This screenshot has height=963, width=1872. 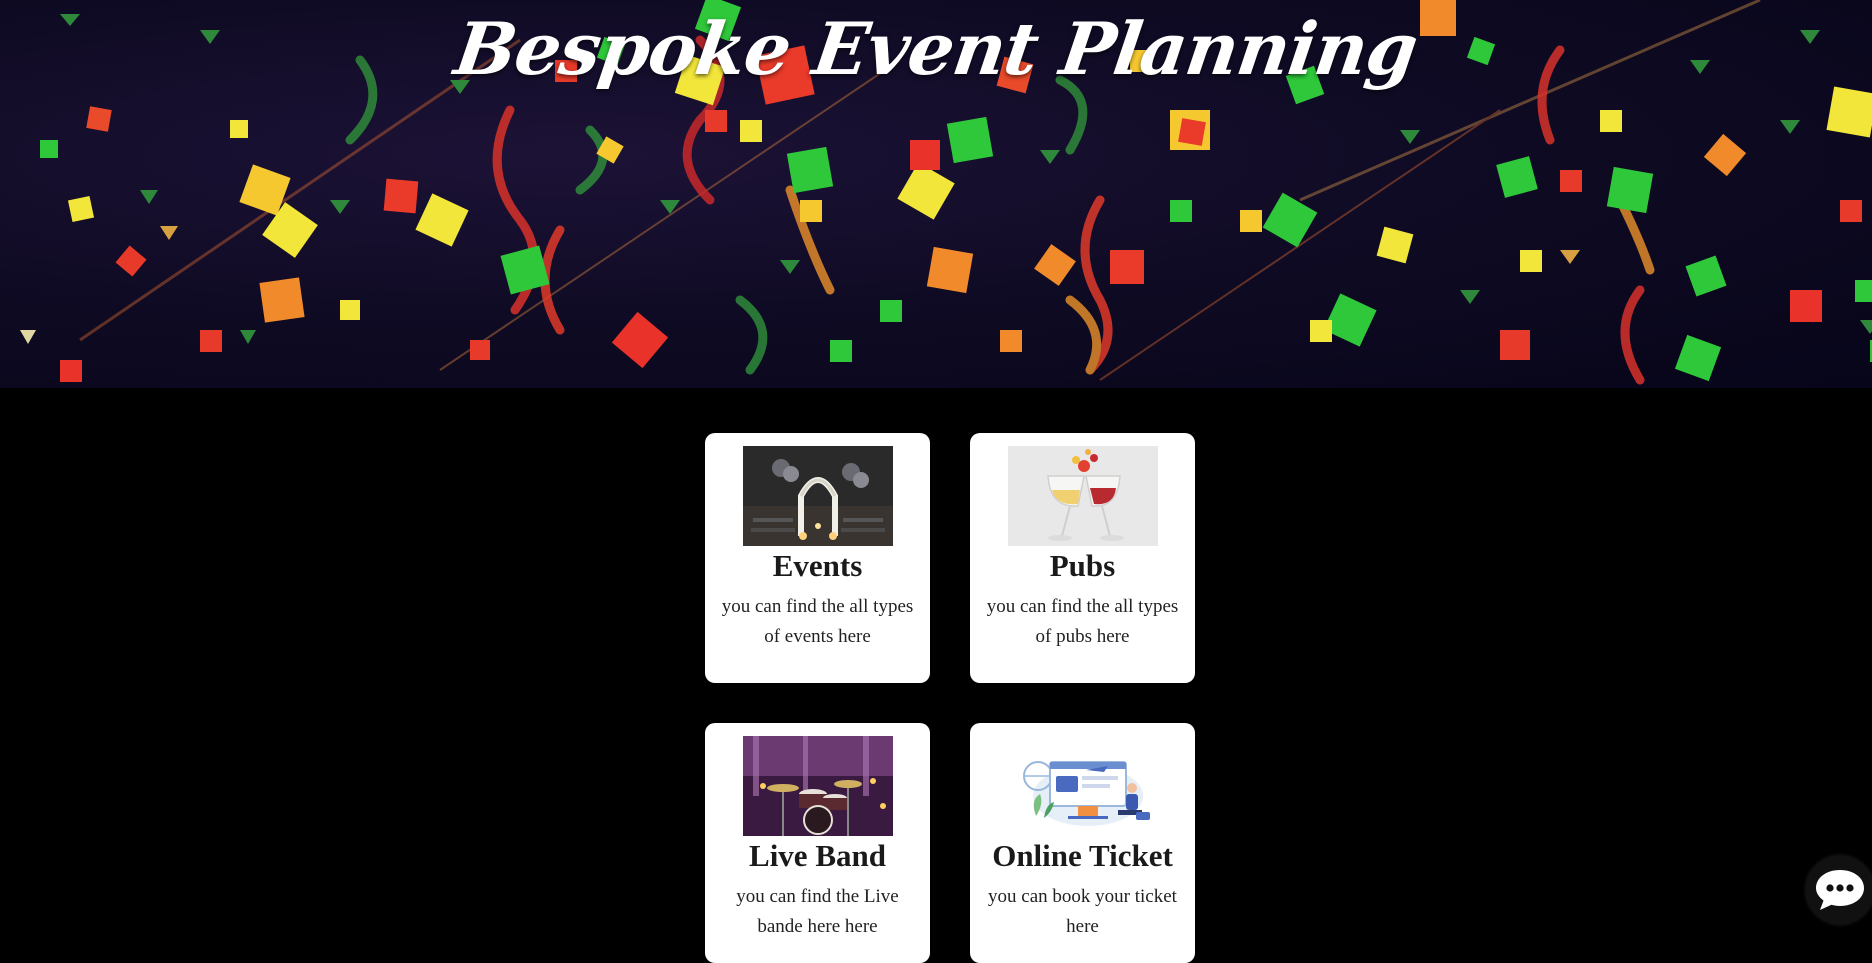 I want to click on drum-kit-stage-photo, so click(x=817, y=786).